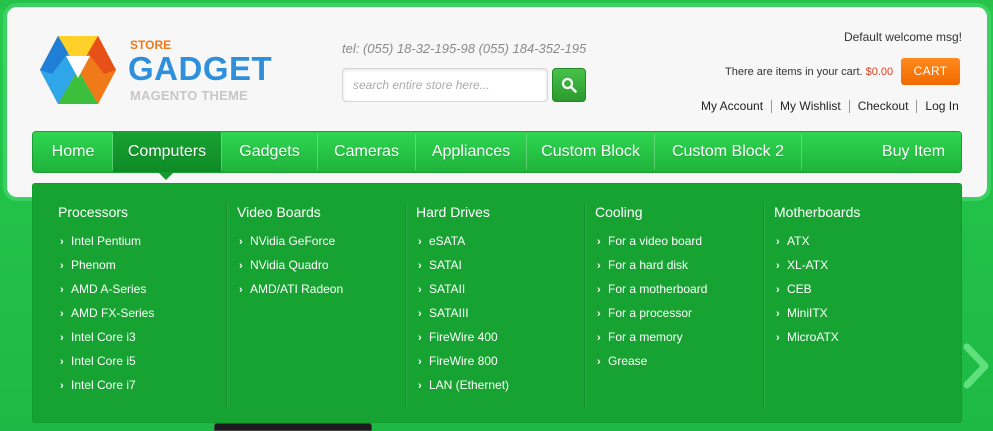  I want to click on cart-summary: There are items in your cart. $0.00, so click(809, 72).